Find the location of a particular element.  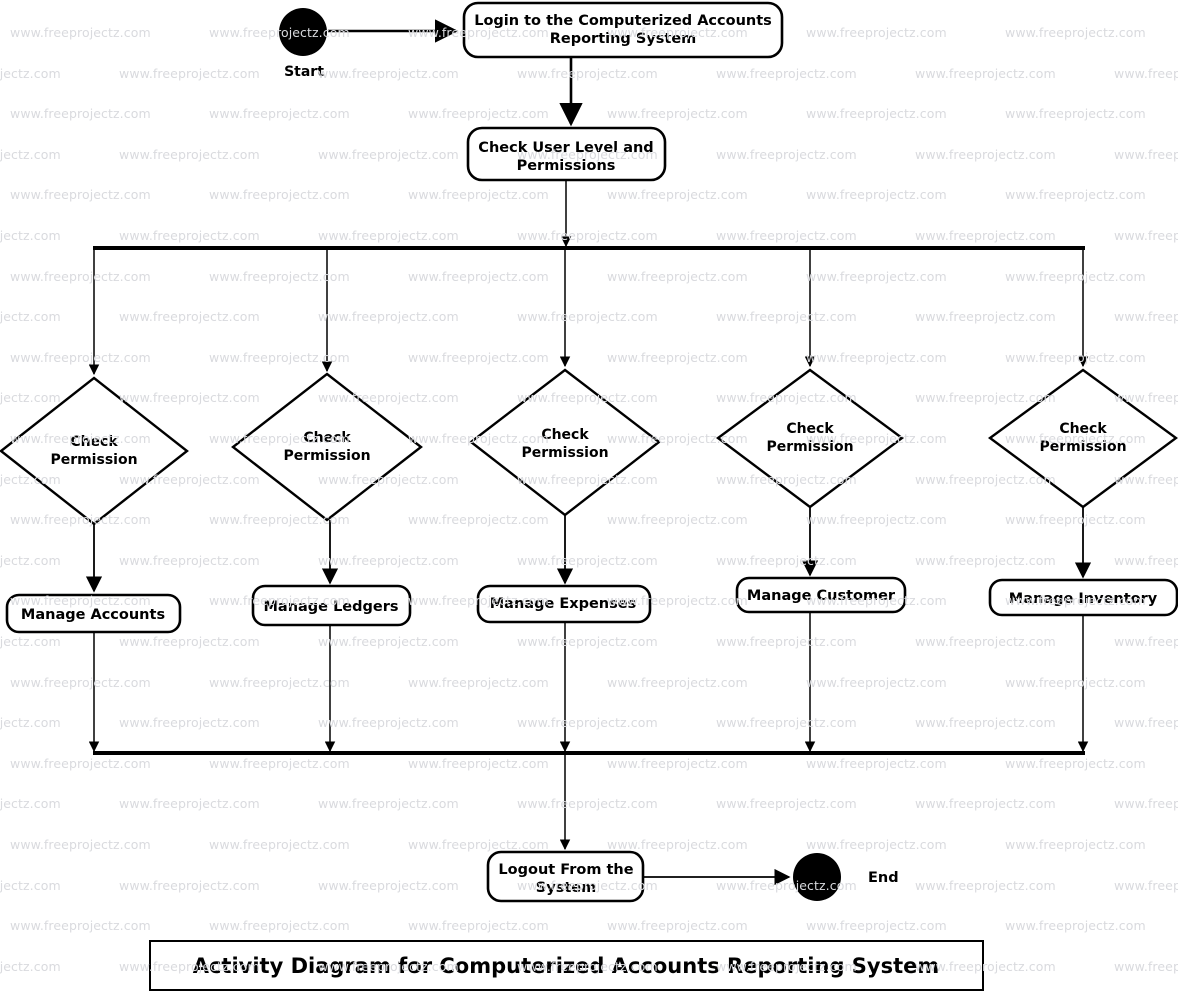

end-node is located at coordinates (817, 877).